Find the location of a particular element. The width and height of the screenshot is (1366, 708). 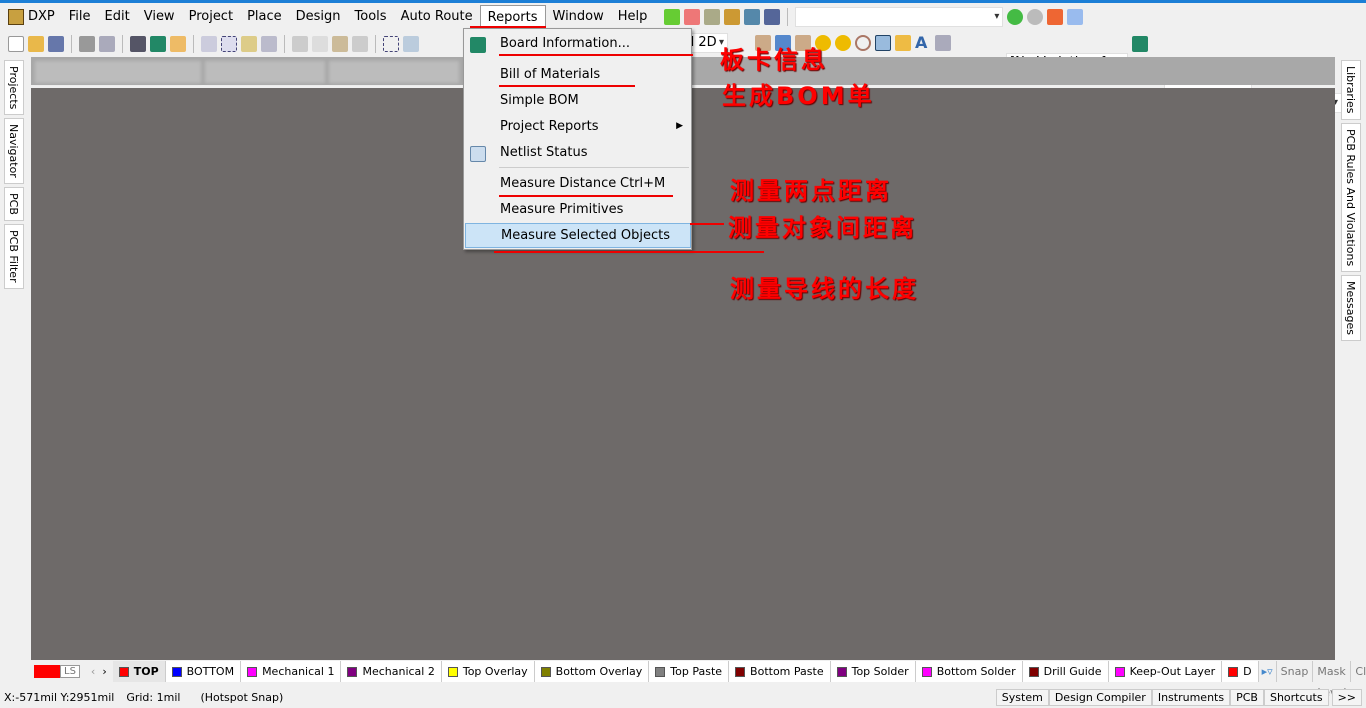

cut-icon is located at coordinates (300, 44).